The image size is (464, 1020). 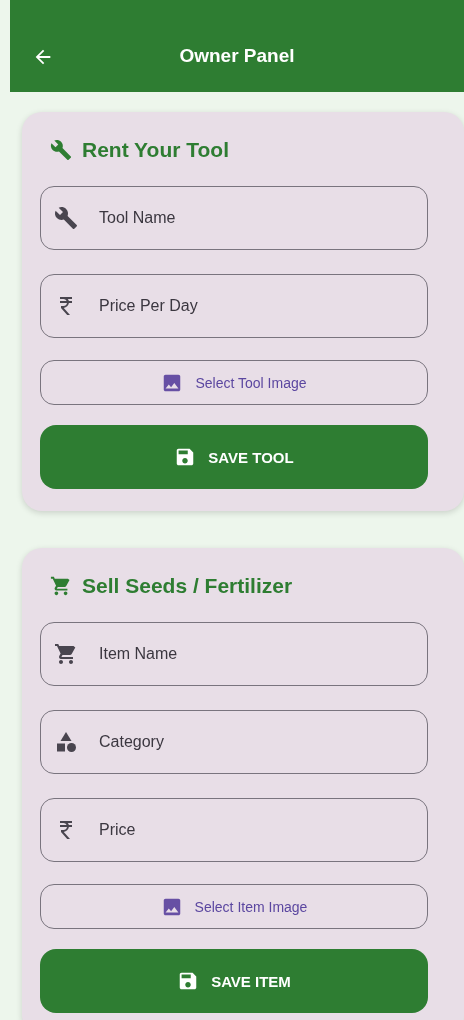 I want to click on input-field: Price, so click(x=234, y=830).